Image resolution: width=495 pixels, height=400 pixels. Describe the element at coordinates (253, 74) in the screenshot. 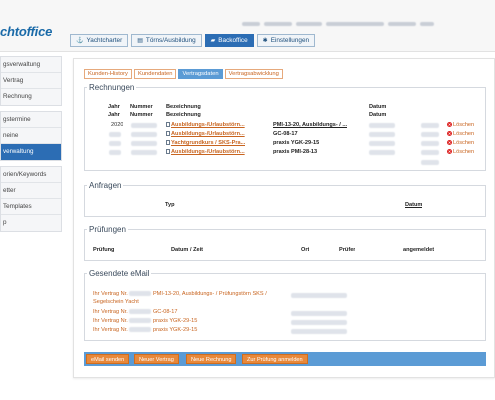

I see `subtab-vertragsabwicklung: Vertragsabwicklung` at that location.